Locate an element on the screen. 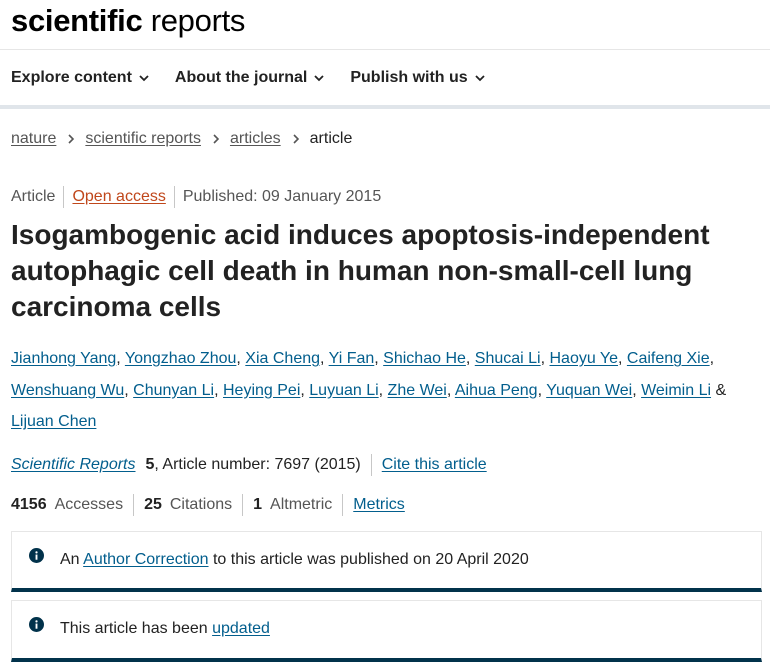  author-joiner: & is located at coordinates (719, 390).